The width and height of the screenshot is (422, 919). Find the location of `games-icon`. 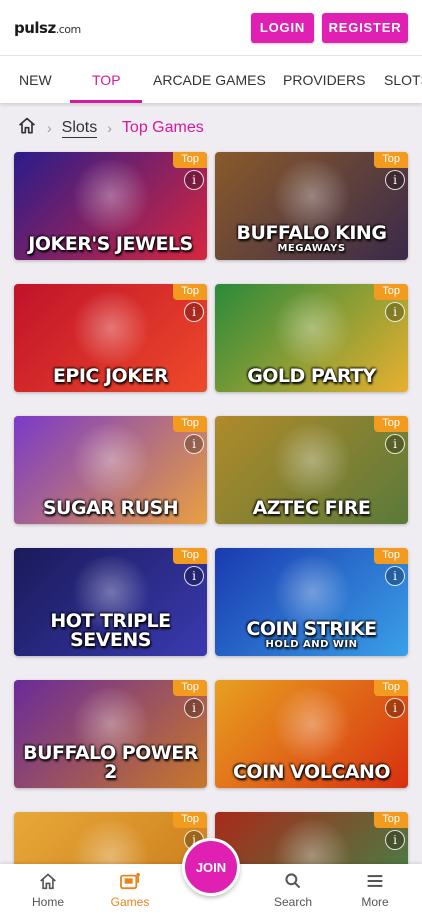

games-icon is located at coordinates (130, 882).